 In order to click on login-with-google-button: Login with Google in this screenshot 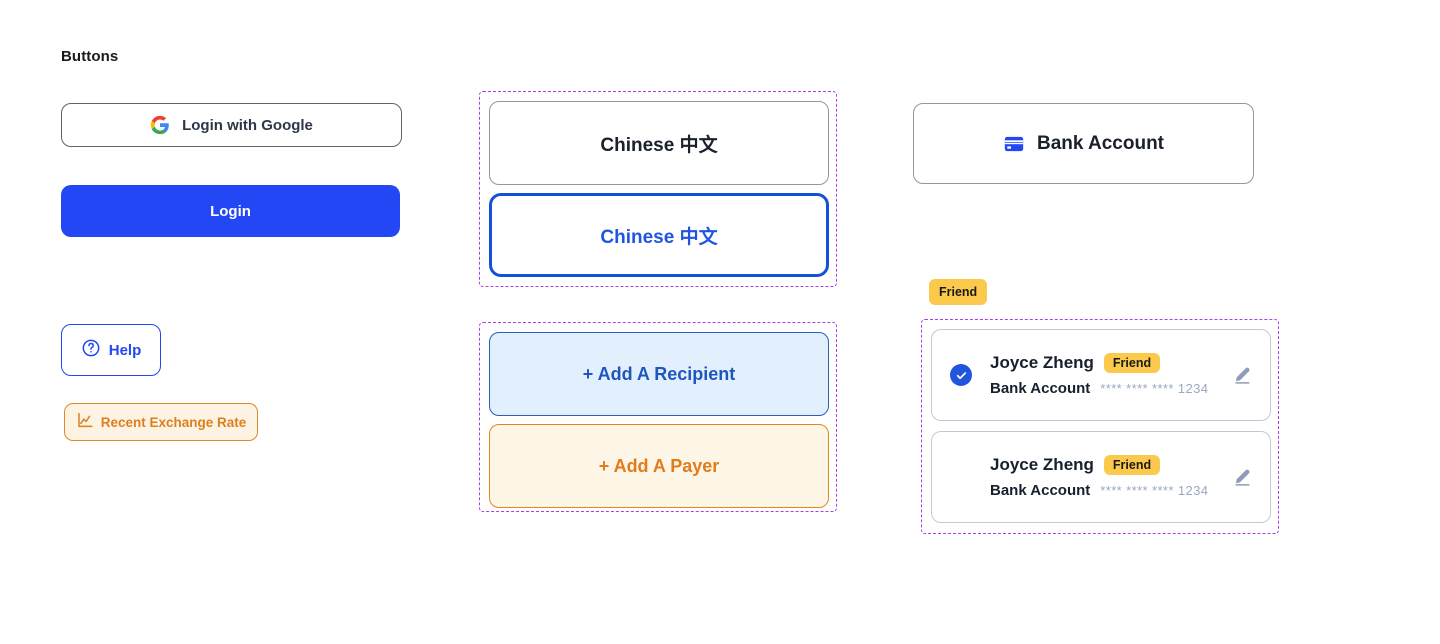, I will do `click(231, 125)`.